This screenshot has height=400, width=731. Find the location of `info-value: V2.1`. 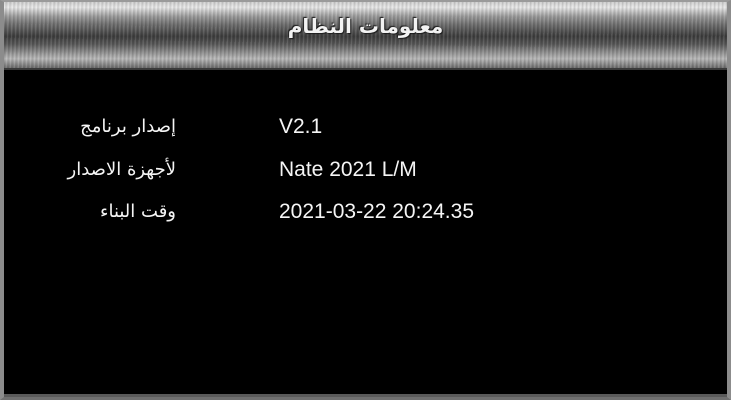

info-value: V2.1 is located at coordinates (301, 126).